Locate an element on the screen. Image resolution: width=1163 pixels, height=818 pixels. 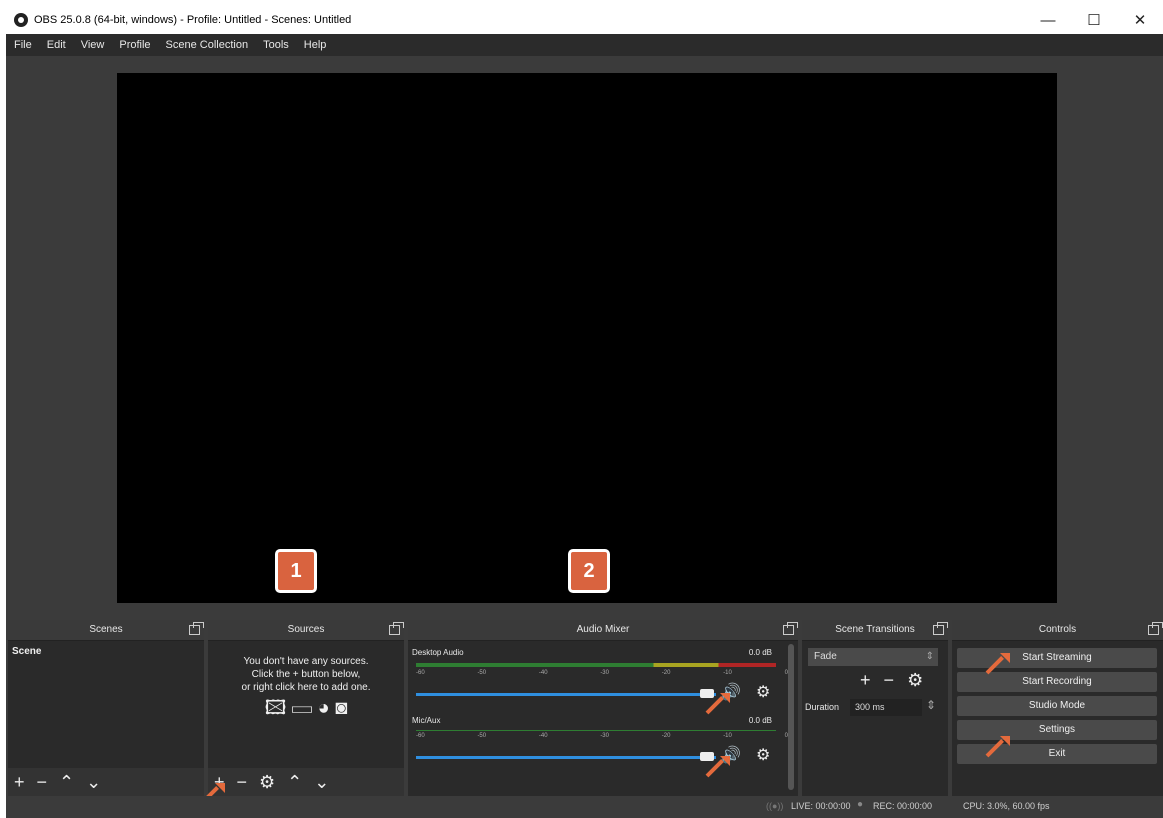
menu-help: Help is located at coordinates (315, 45).